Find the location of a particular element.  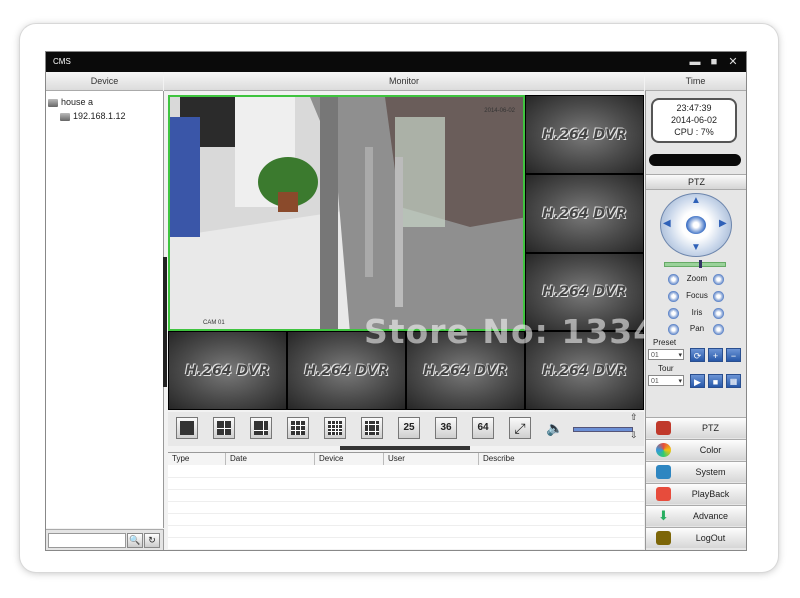

ptz-iris-row: + Iris − is located at coordinates (696, 314).